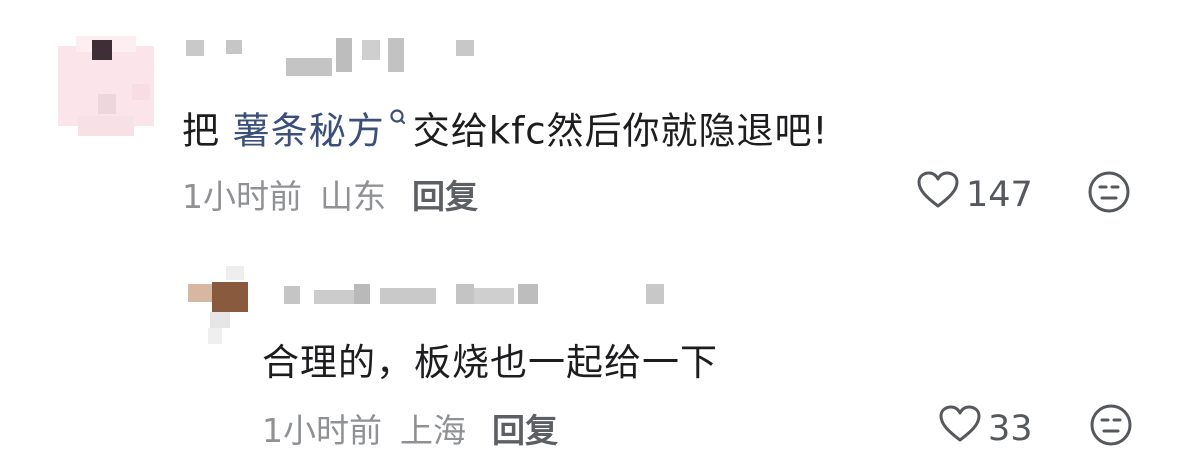 The image size is (1200, 457). Describe the element at coordinates (309, 130) in the screenshot. I see `keyword-link: 薯条秘方` at that location.